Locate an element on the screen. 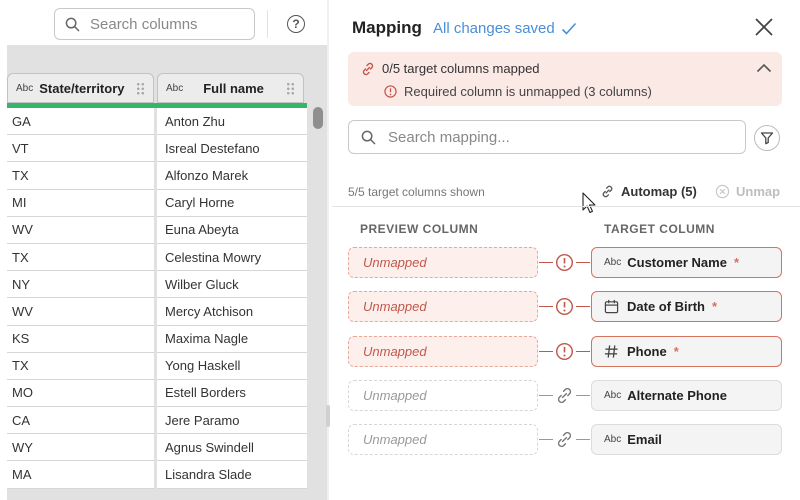 The image size is (800, 500). target-column-chip: Phone * is located at coordinates (686, 351).